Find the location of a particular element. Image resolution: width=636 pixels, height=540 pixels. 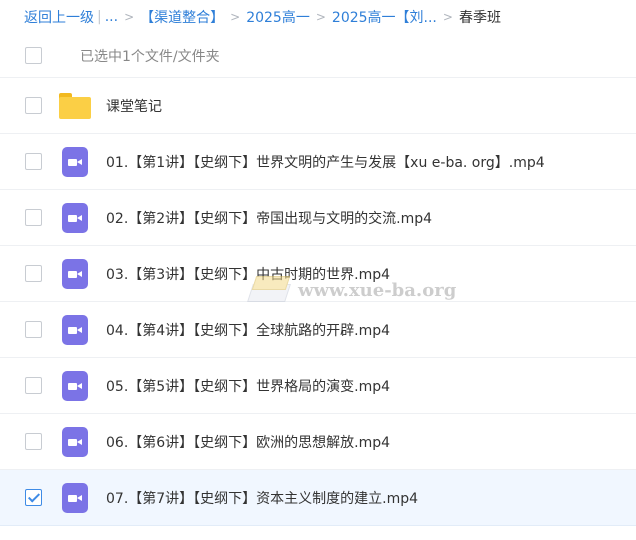

selection-count-text: 已选中1个文件/文件夹 is located at coordinates (150, 56).